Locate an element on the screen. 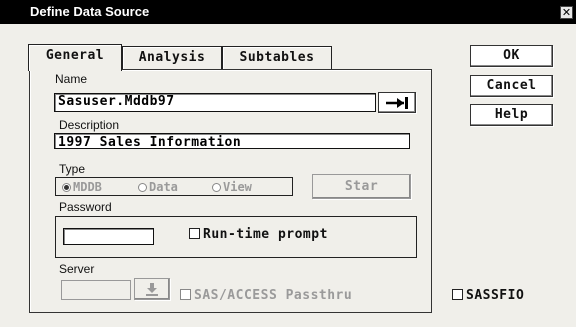  type-radio-mddb: MDDB is located at coordinates (82, 187).